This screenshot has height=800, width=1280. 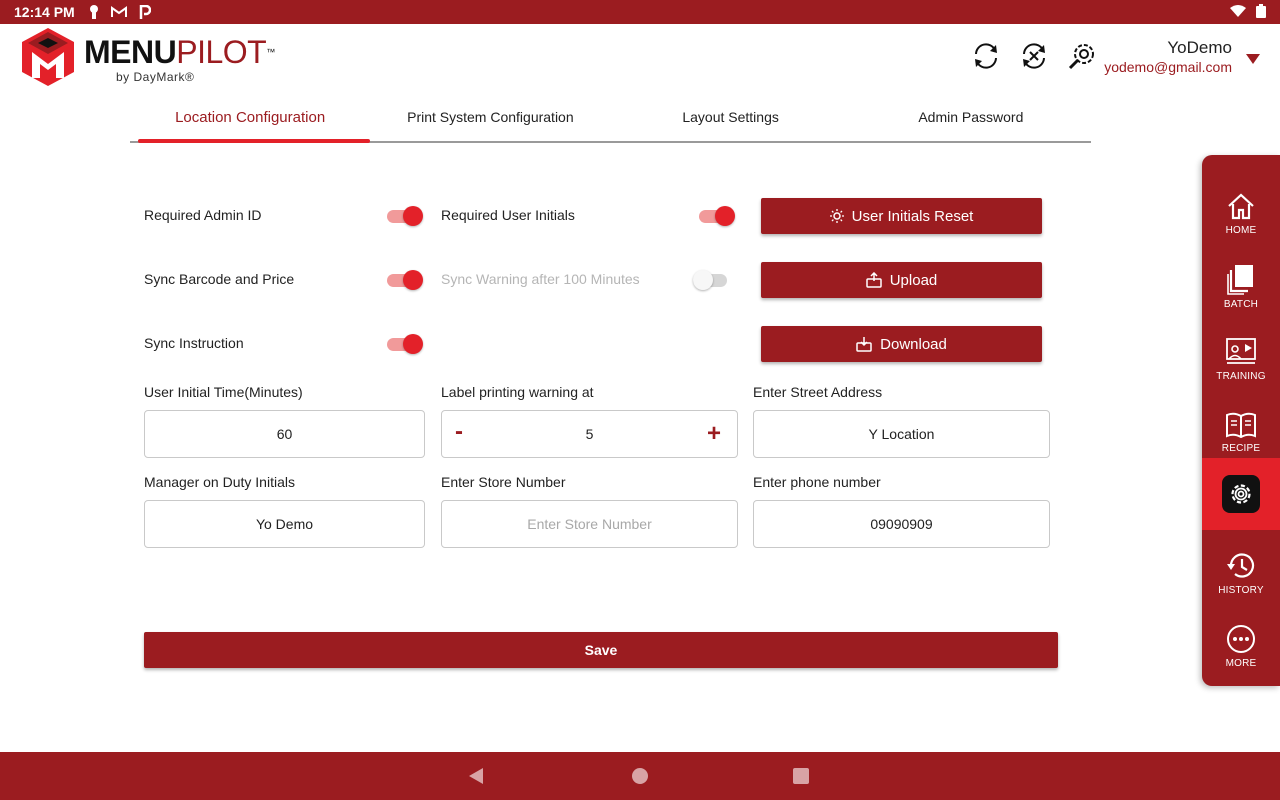 I want to click on brand-tm: ™, so click(x=270, y=52).